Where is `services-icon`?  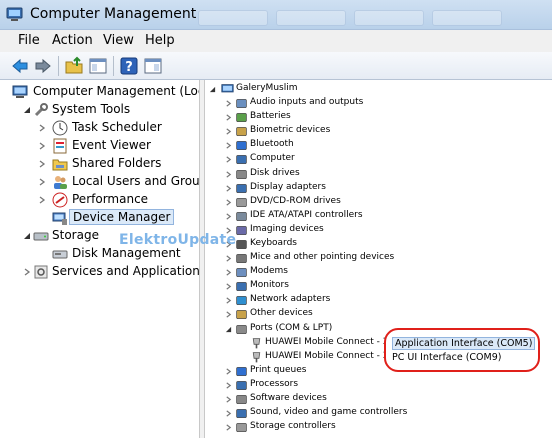 services-icon is located at coordinates (41, 272).